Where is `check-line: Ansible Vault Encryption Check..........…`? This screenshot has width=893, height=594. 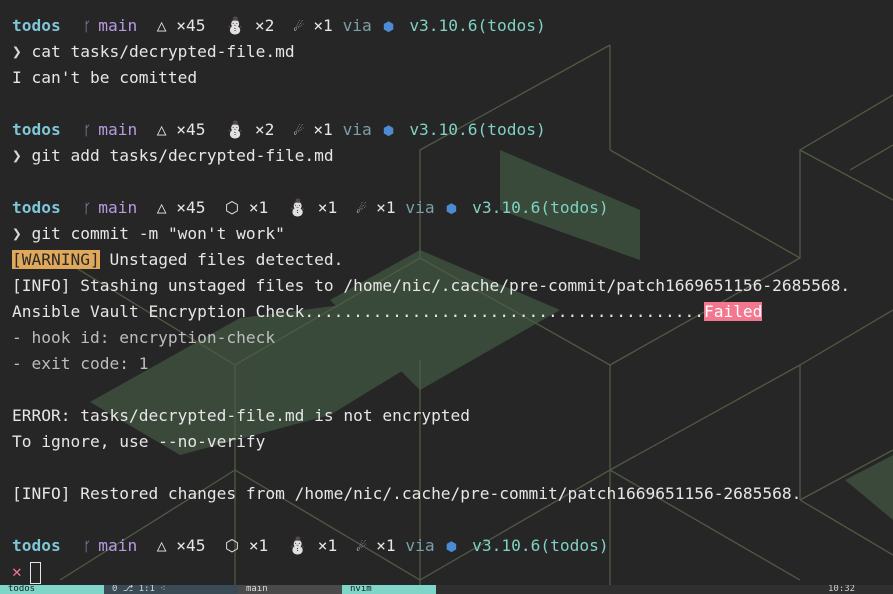 check-line: Ansible Vault Encryption Check..........… is located at coordinates (452, 312).